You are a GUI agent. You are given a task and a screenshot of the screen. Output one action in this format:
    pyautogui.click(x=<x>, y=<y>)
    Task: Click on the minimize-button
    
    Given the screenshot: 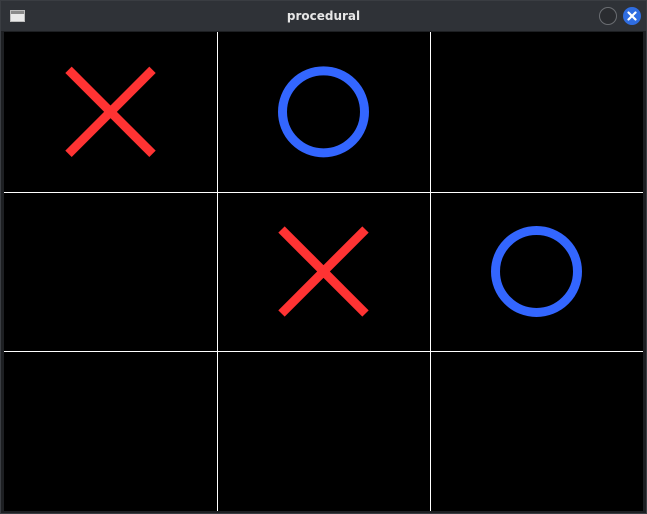 What is the action you would take?
    pyautogui.click(x=608, y=16)
    